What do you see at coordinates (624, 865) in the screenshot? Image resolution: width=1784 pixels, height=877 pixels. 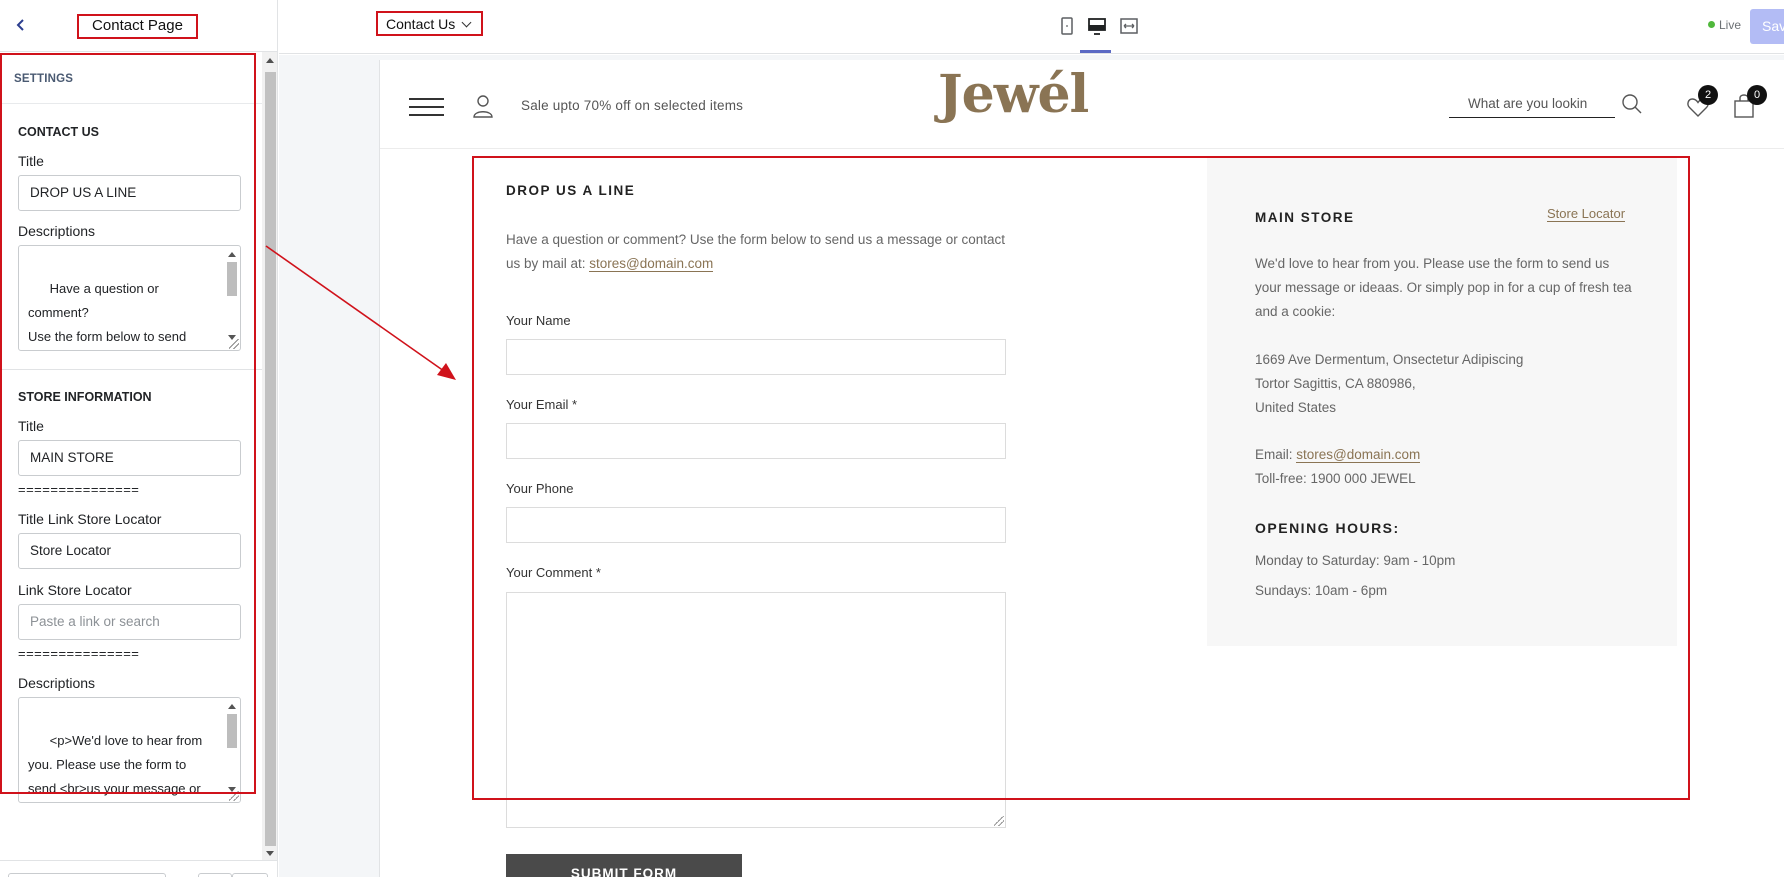 I see `submit-form-button: SUBMIT FORM` at bounding box center [624, 865].